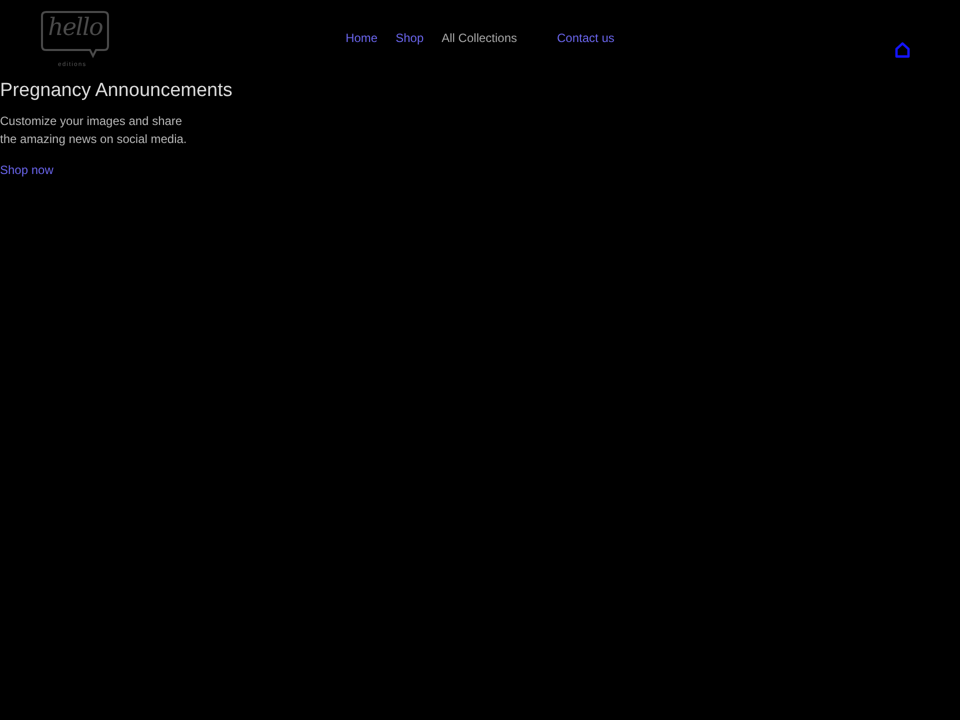 Image resolution: width=960 pixels, height=720 pixels. Describe the element at coordinates (410, 38) in the screenshot. I see `nav-link: Shop` at that location.